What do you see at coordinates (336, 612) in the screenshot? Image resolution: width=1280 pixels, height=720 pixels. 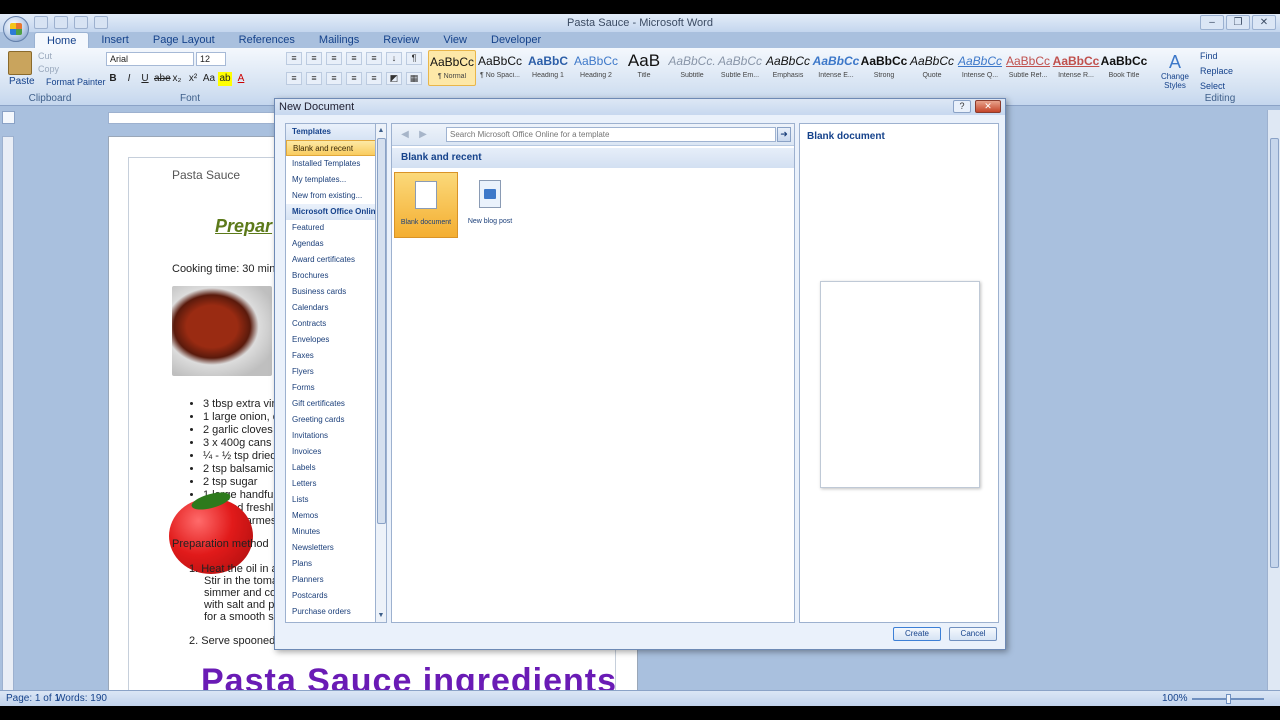 I see `category-item: Purchase orders` at bounding box center [336, 612].